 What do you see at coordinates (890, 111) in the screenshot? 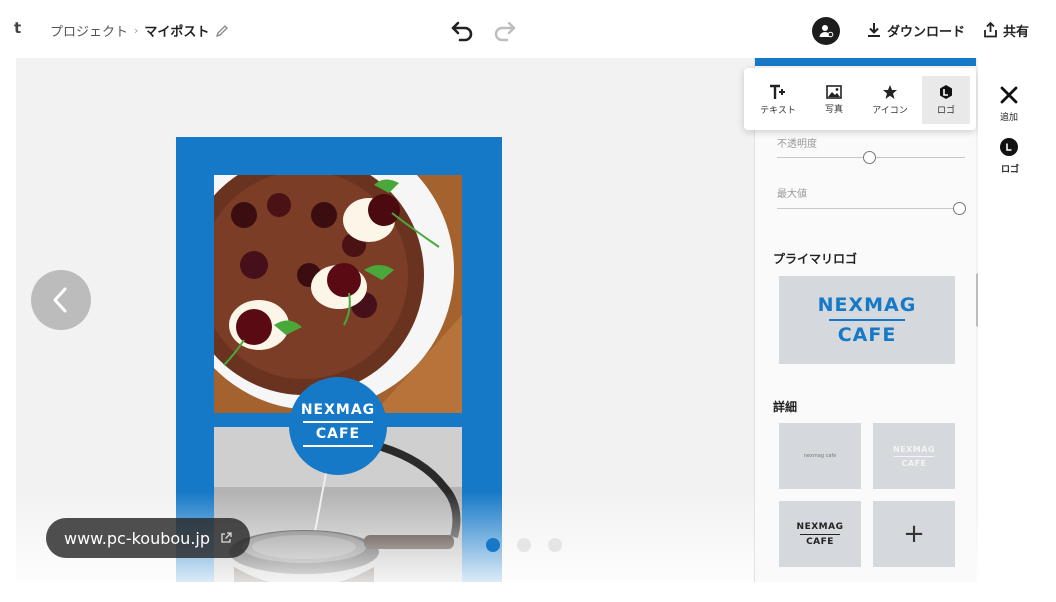
I see `add-icon-label: アイコン` at bounding box center [890, 111].